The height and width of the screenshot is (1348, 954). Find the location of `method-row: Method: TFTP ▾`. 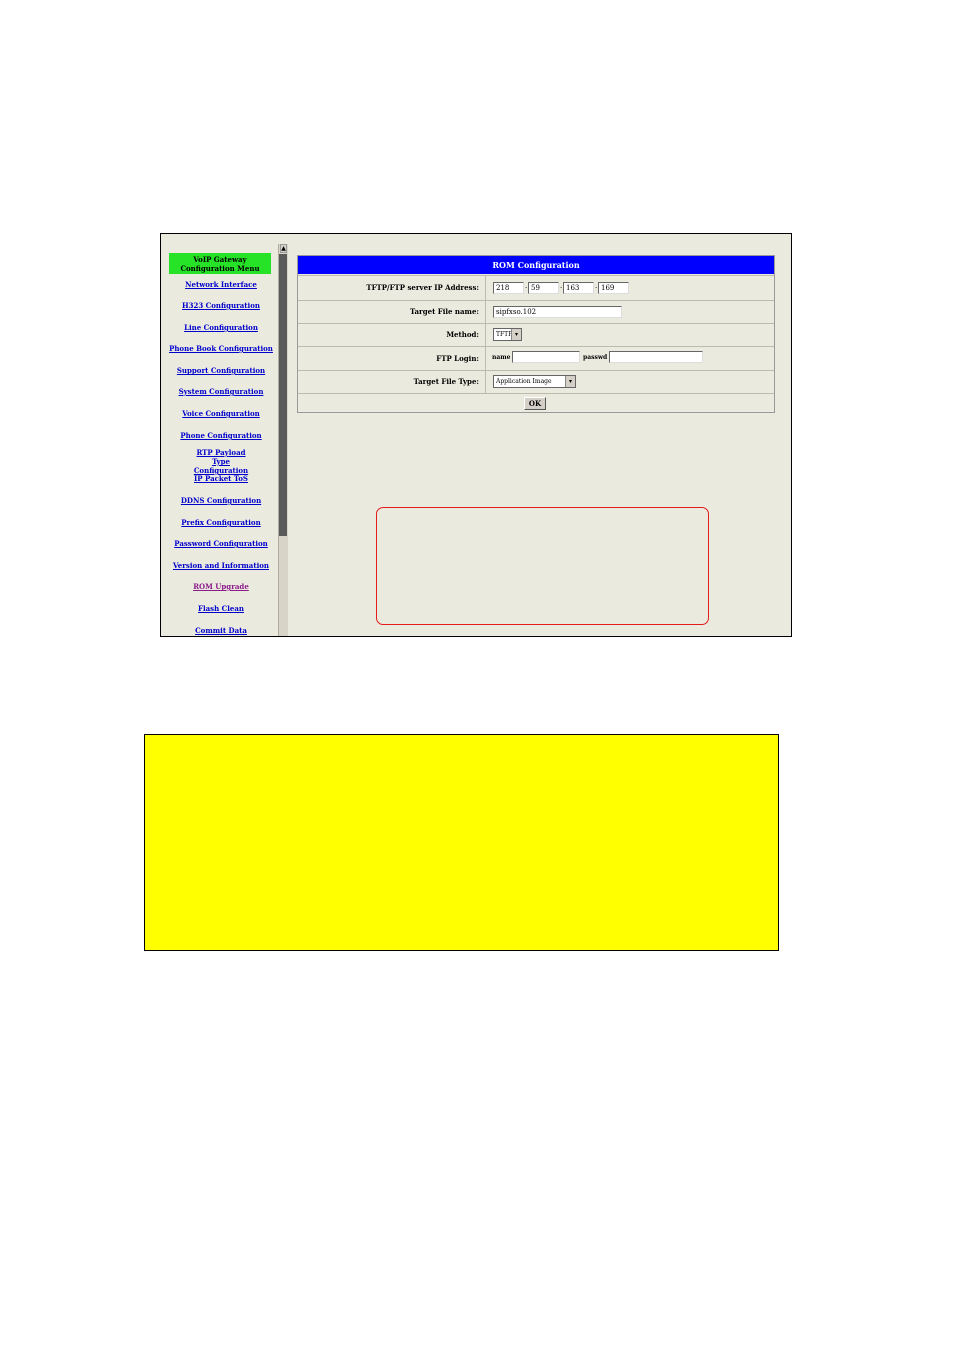

method-row: Method: TFTP ▾ is located at coordinates (536, 334).